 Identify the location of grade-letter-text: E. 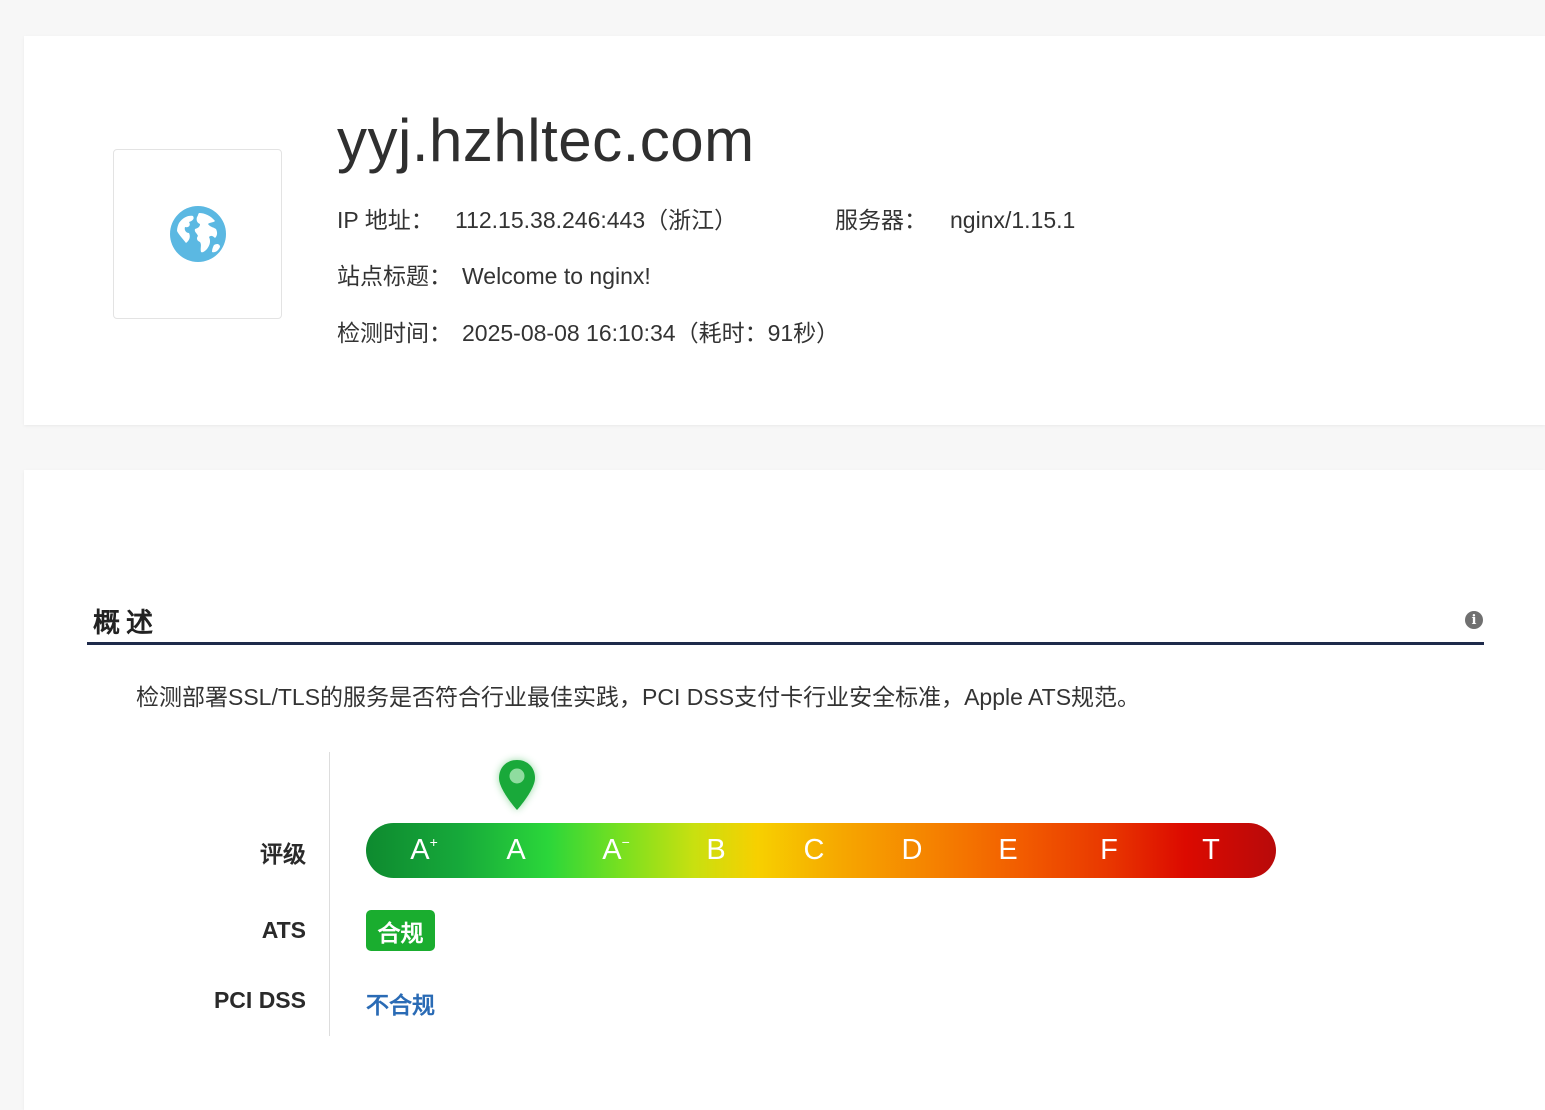
(1008, 850).